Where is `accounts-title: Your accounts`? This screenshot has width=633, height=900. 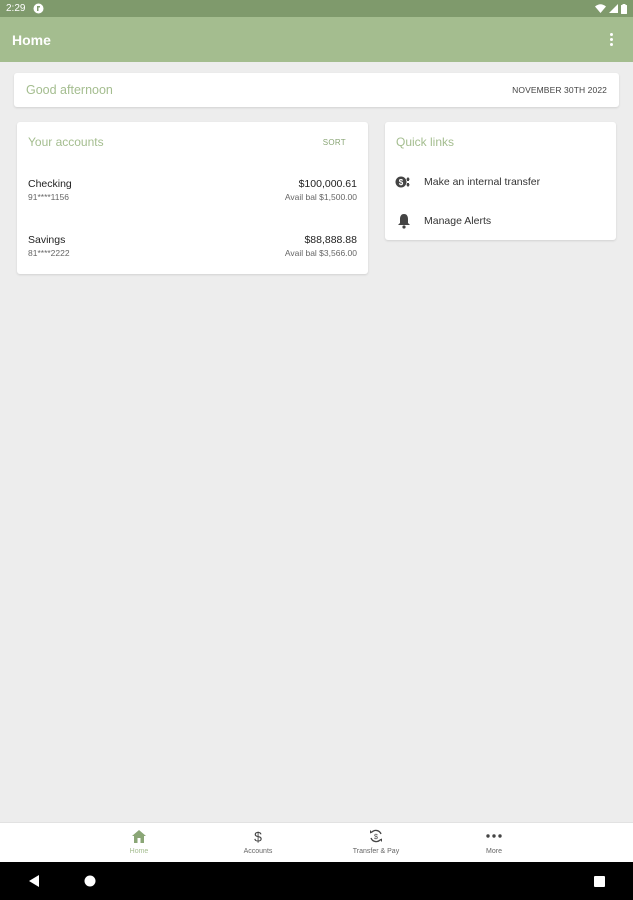
accounts-title: Your accounts is located at coordinates (66, 142).